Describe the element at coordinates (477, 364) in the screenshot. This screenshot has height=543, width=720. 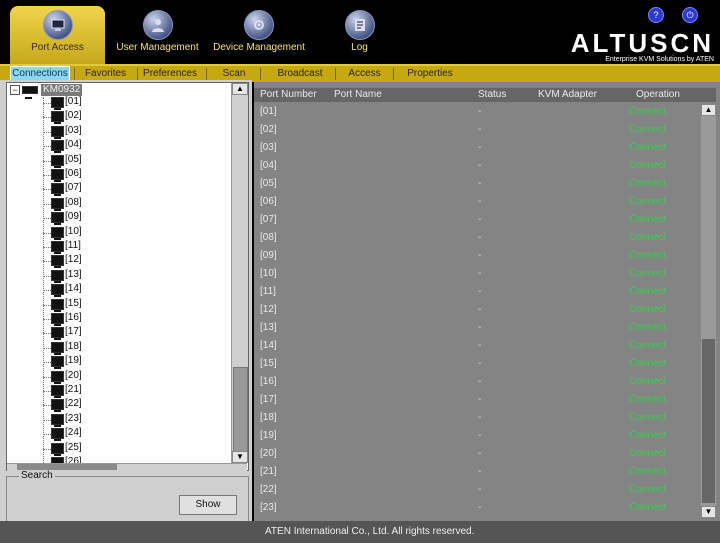
I see `table-row: [15] - Connect` at that location.